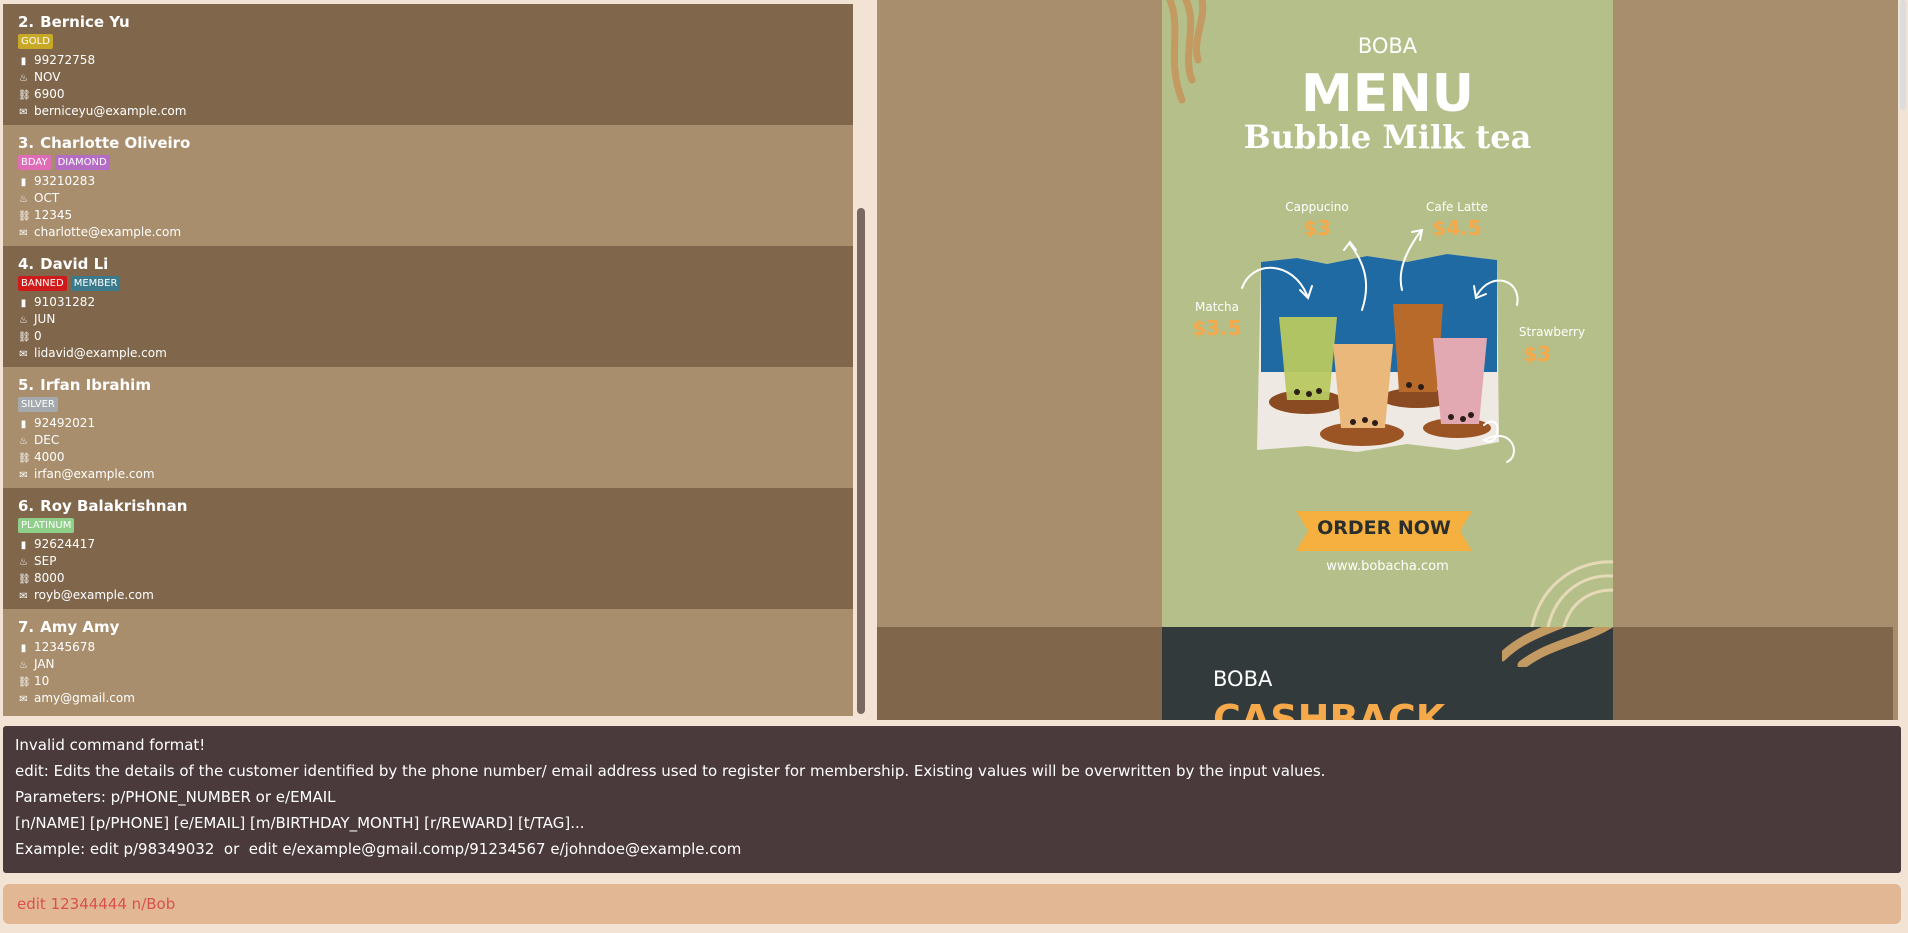 This screenshot has width=1908, height=933. Describe the element at coordinates (49, 457) in the screenshot. I see `customer-reward-value: 4000` at that location.